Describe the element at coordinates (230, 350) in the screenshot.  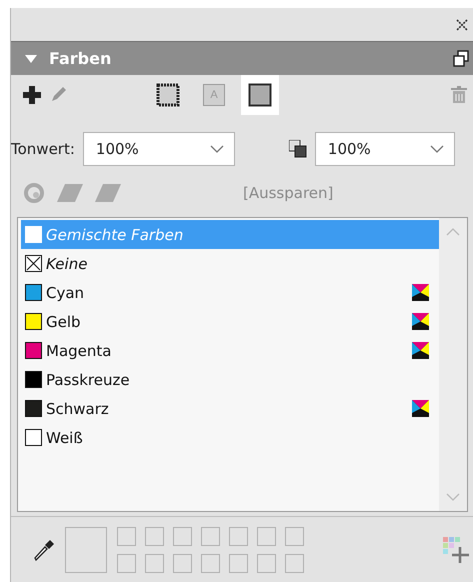
I see `swatch-row: Magenta` at that location.